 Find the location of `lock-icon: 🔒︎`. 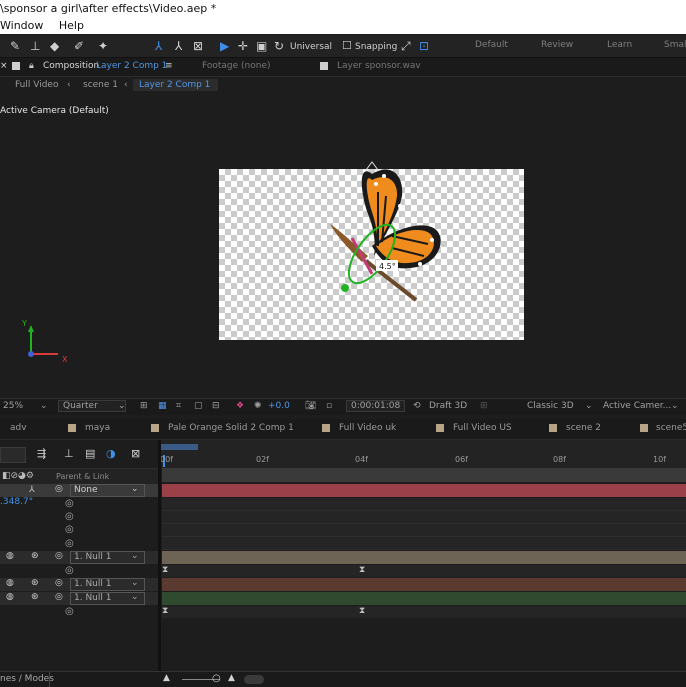

lock-icon: 🔒︎ is located at coordinates (31, 66).